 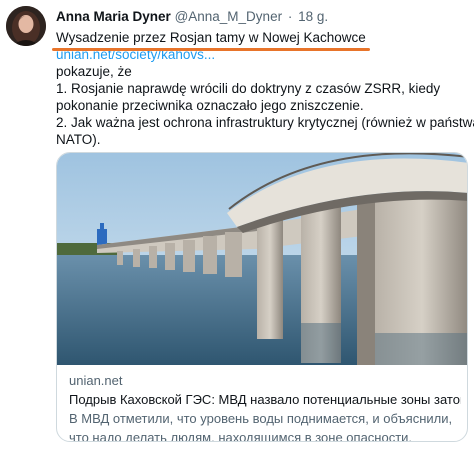 What do you see at coordinates (113, 16) in the screenshot?
I see `author-name: Anna Maria Dyner` at bounding box center [113, 16].